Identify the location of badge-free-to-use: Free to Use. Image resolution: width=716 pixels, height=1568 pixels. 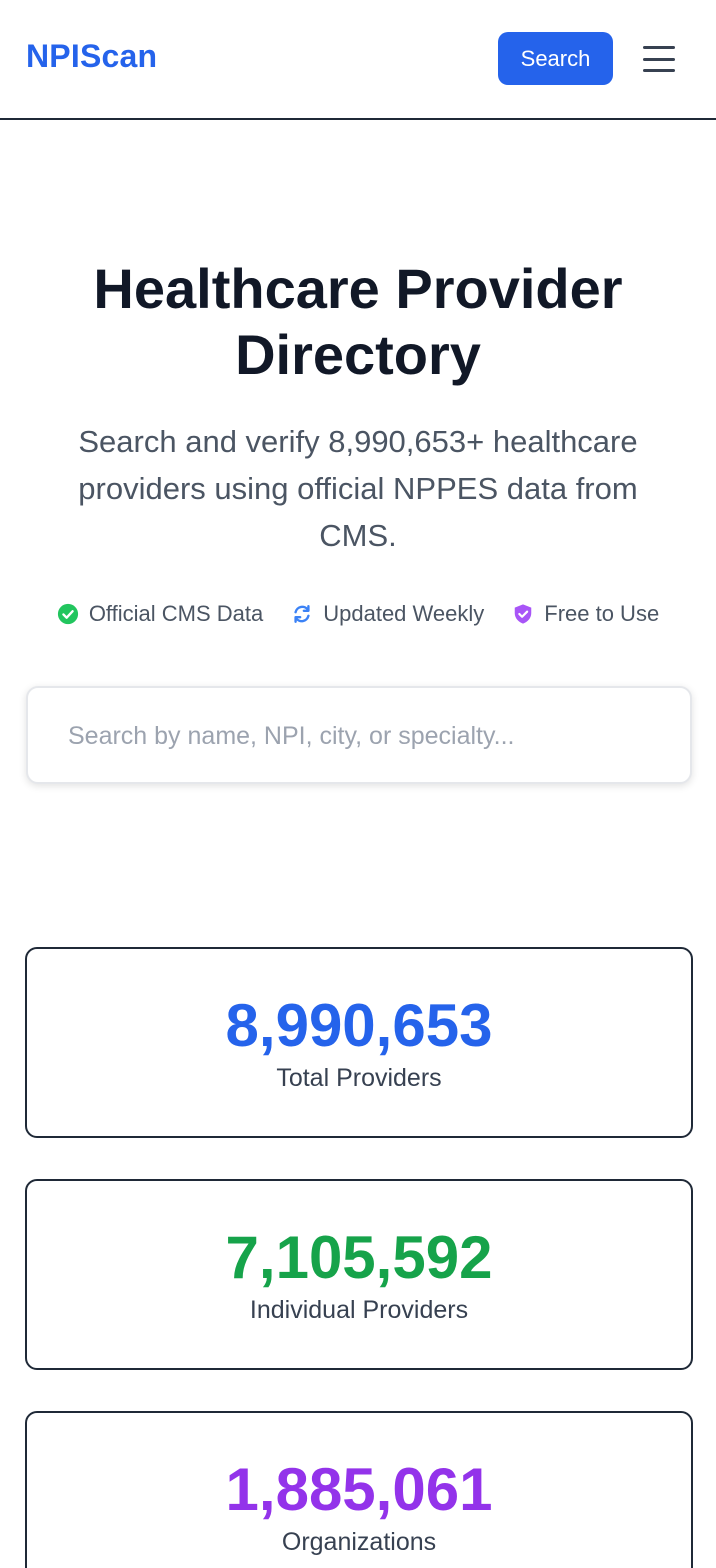
(585, 614).